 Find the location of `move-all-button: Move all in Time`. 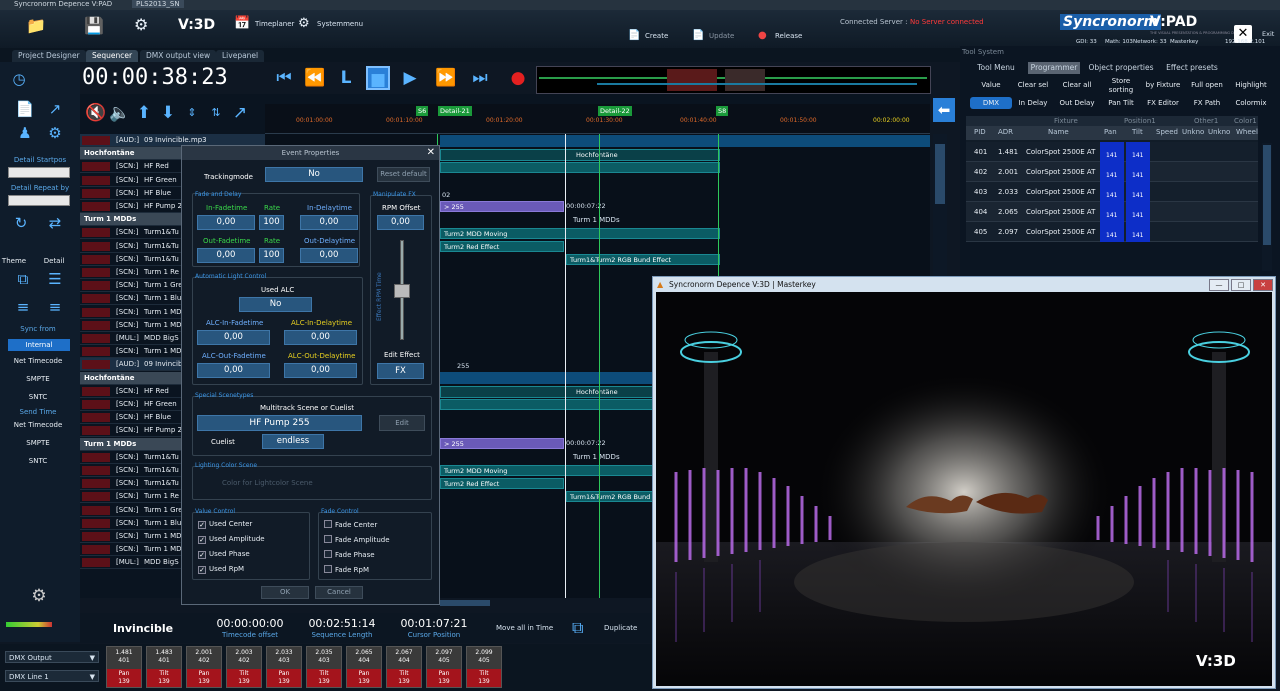

move-all-button: Move all in Time is located at coordinates (524, 628).